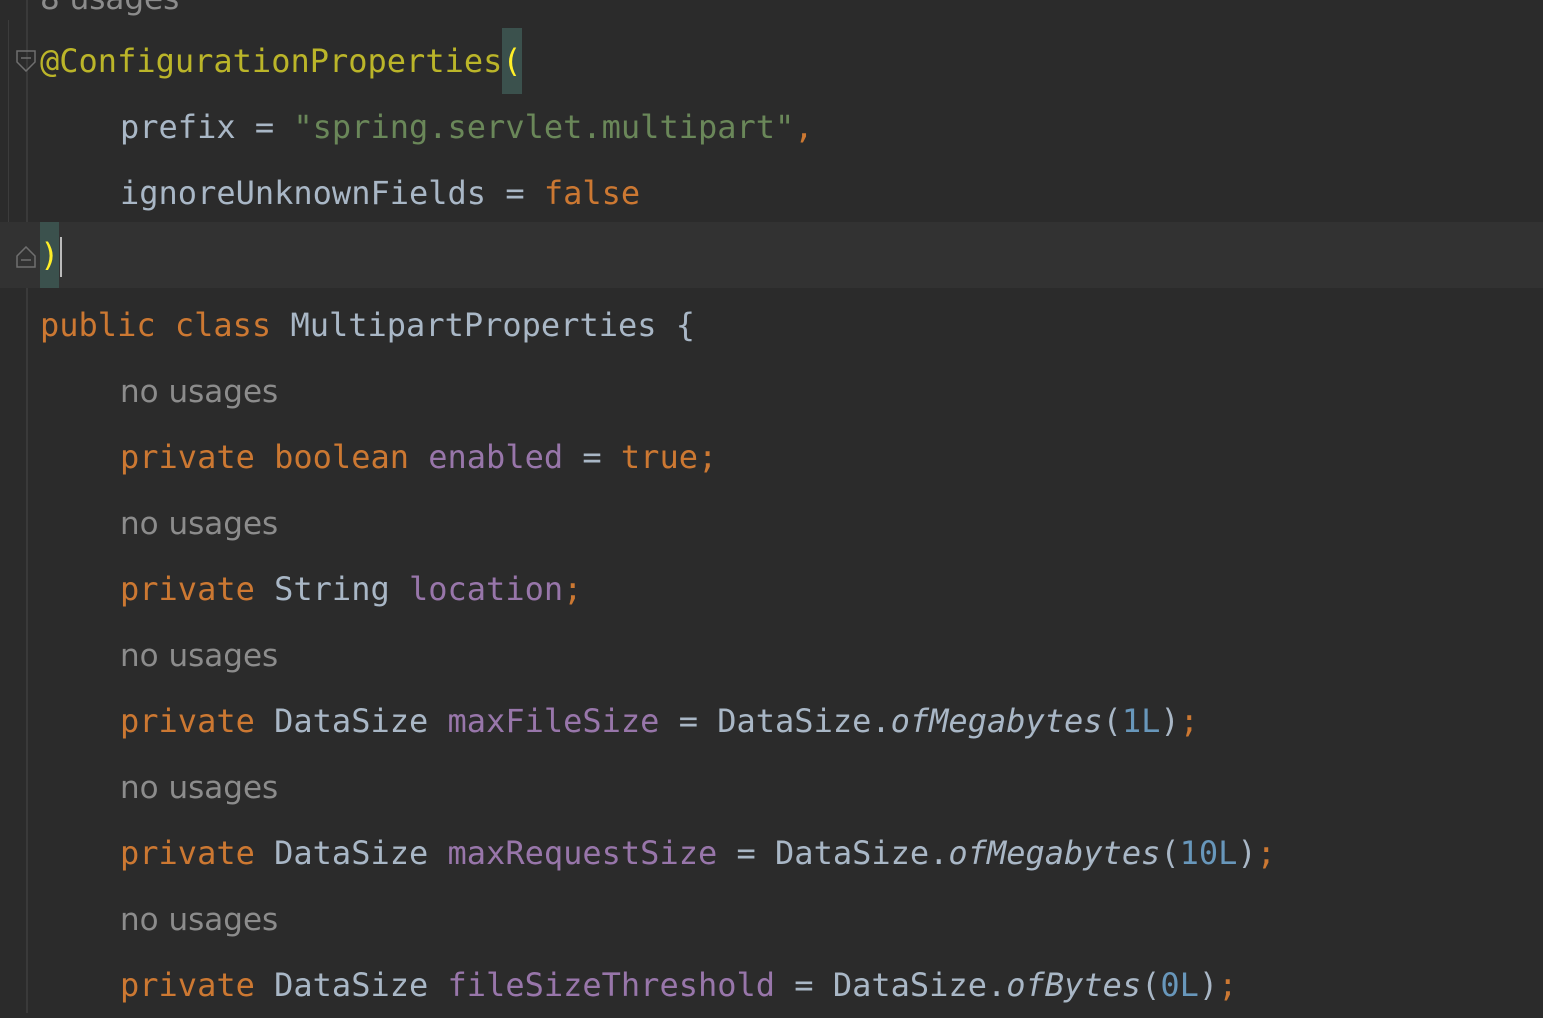 Image resolution: width=1543 pixels, height=1018 pixels. I want to click on number-literal: 0L, so click(1179, 985).